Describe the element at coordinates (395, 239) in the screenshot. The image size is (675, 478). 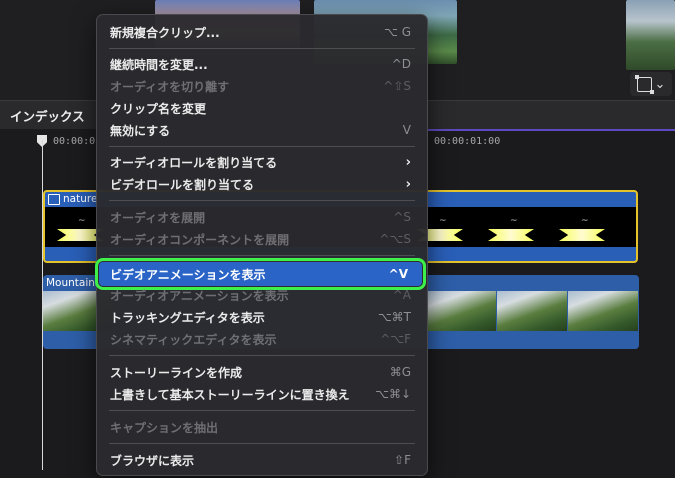
I see `menu-item-shortcut: ^⌥S` at that location.